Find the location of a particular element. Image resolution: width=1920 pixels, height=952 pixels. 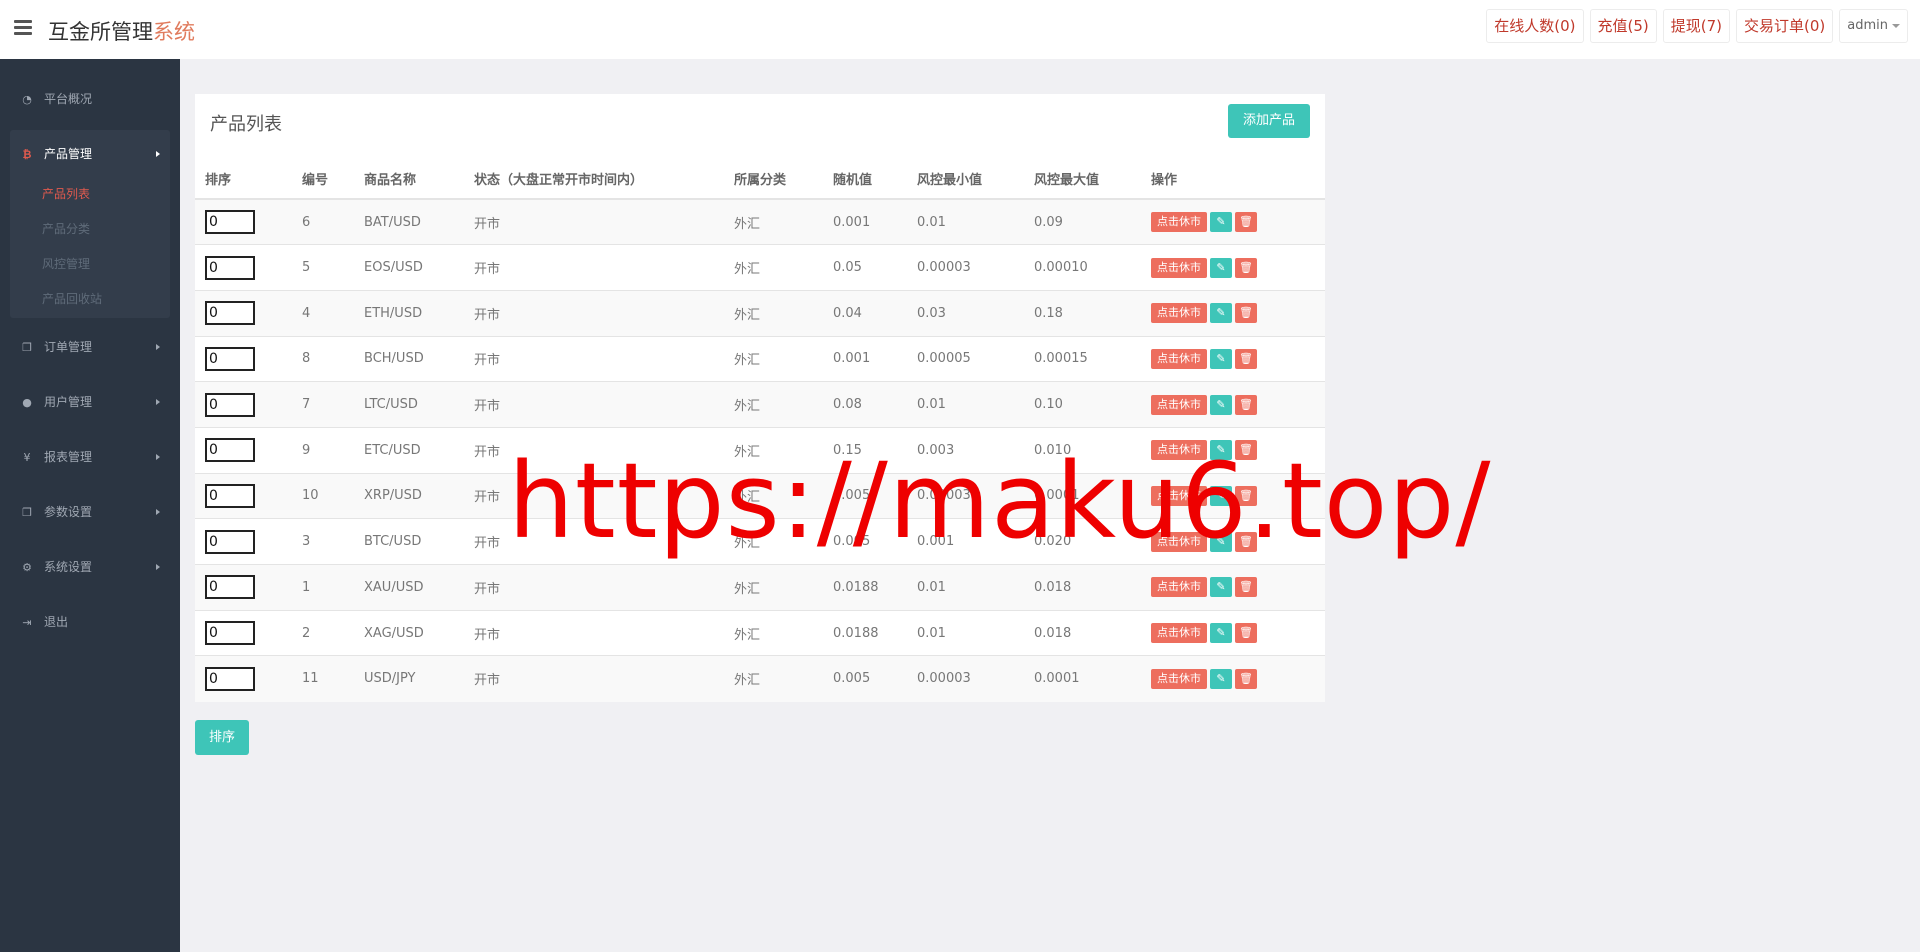

sidebar-item-system: ⚙ 系统设置 is located at coordinates (90, 567).